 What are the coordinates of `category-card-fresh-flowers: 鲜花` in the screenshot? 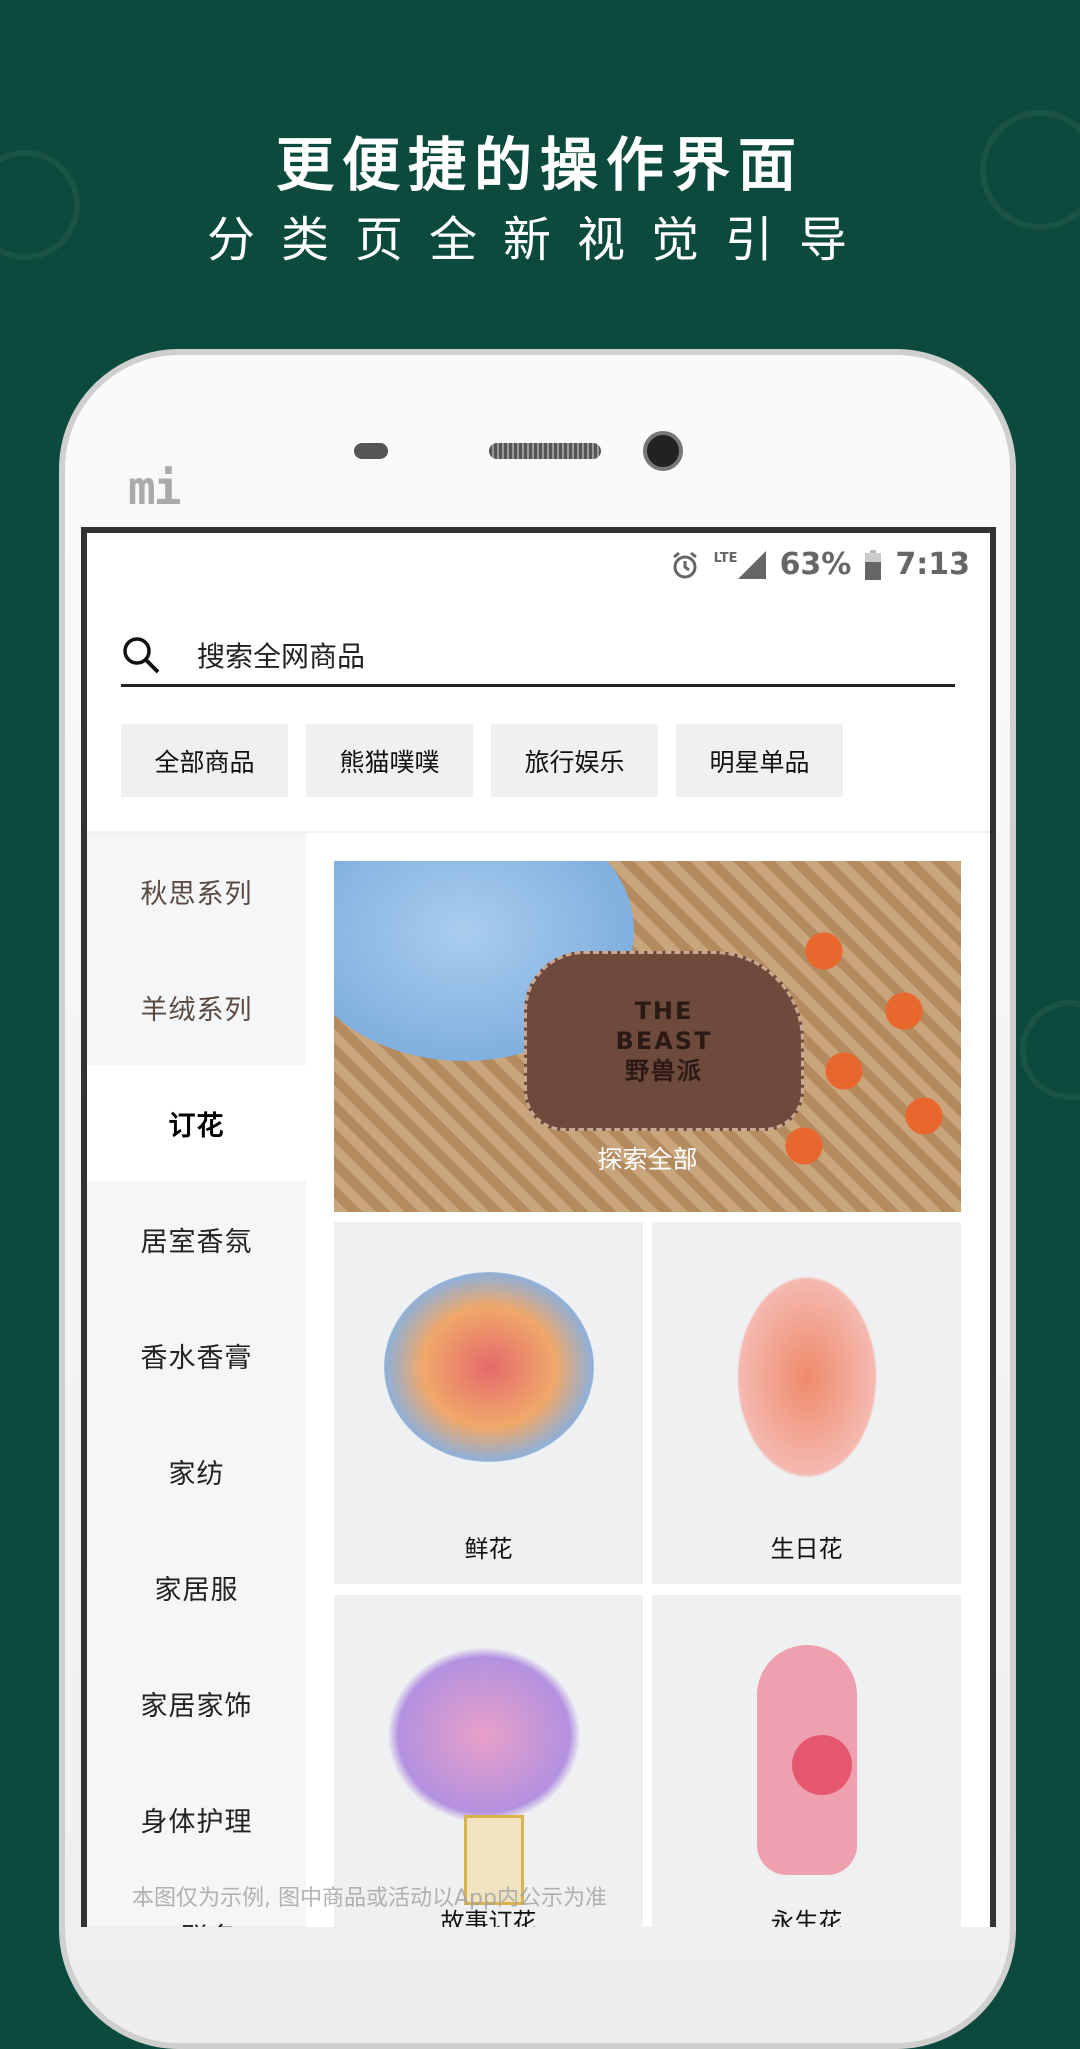 It's located at (488, 1403).